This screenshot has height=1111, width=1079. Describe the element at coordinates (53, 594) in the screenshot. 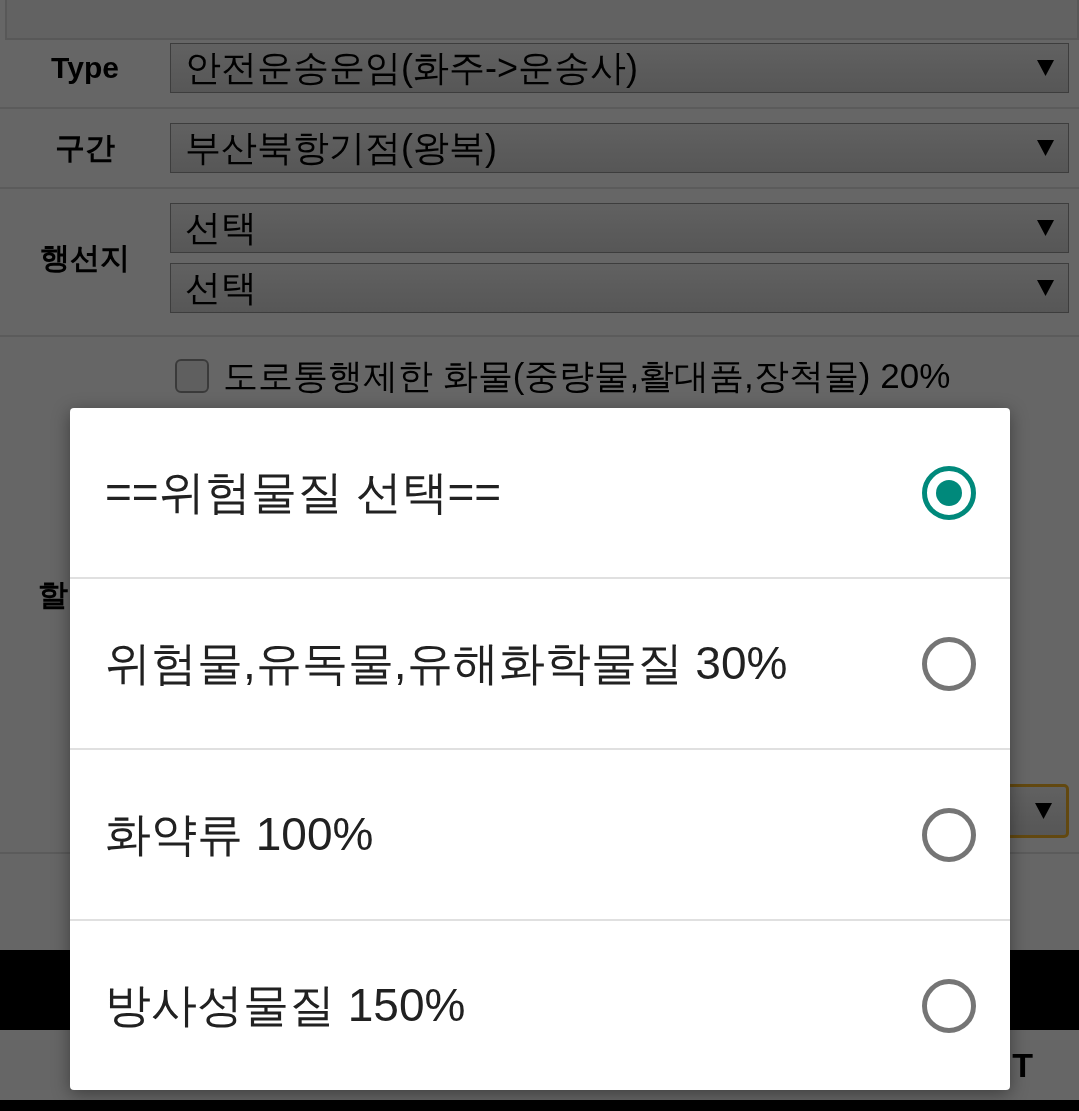

I see `field-label: 할` at that location.